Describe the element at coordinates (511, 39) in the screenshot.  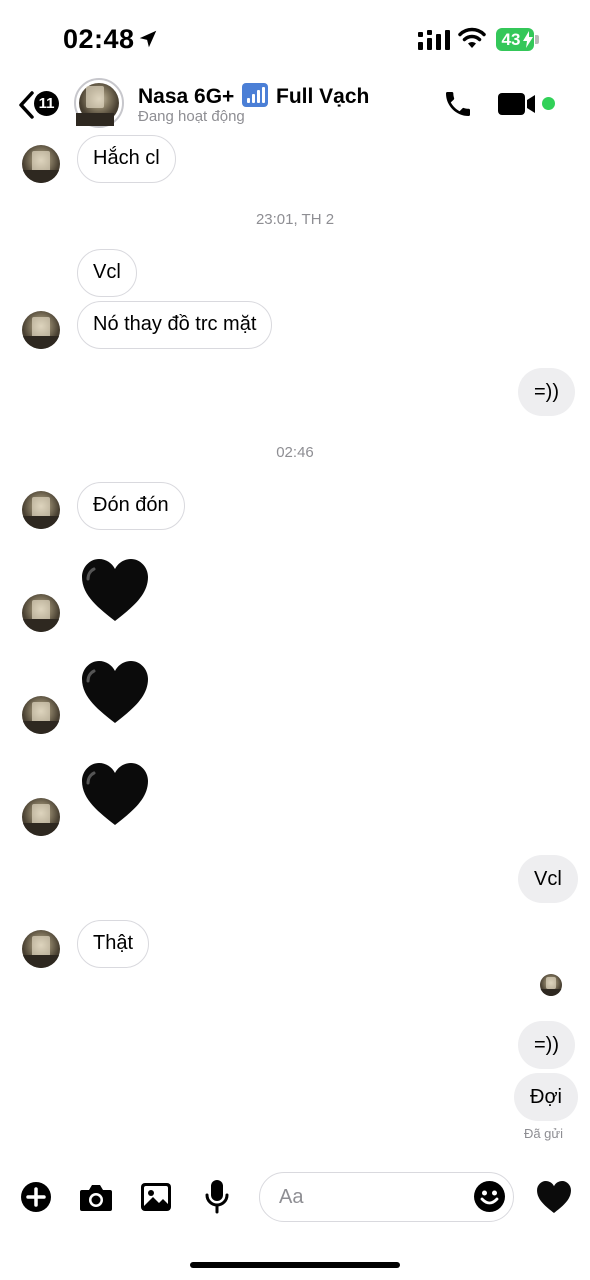
I see `battery-level: 43` at that location.